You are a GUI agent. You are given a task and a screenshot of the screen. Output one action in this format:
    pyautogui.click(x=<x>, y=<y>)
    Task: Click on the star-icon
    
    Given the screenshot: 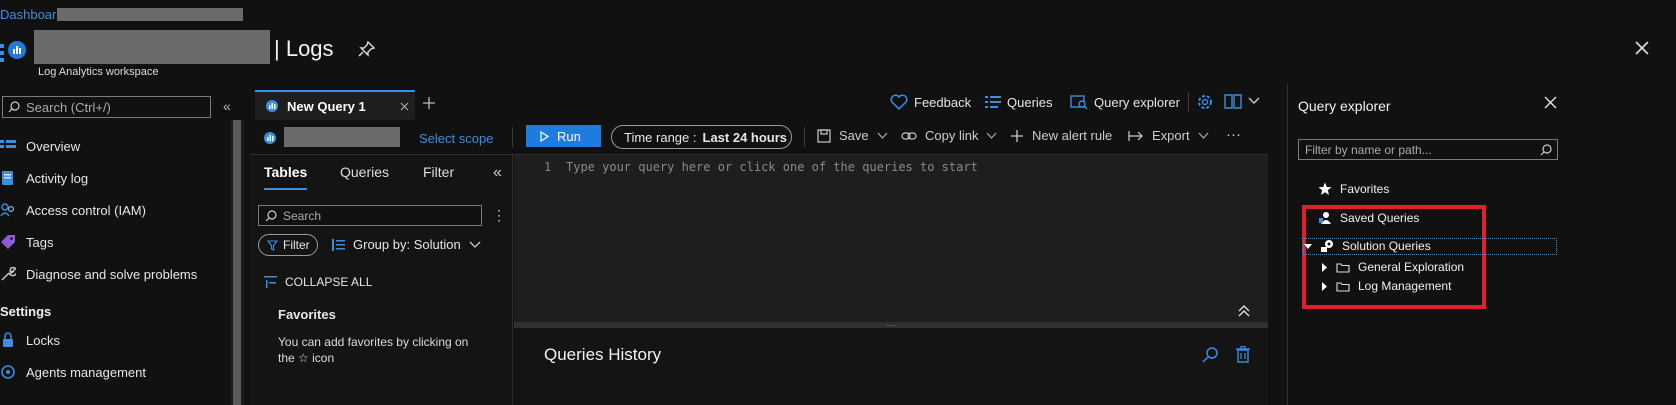 What is the action you would take?
    pyautogui.click(x=1325, y=189)
    